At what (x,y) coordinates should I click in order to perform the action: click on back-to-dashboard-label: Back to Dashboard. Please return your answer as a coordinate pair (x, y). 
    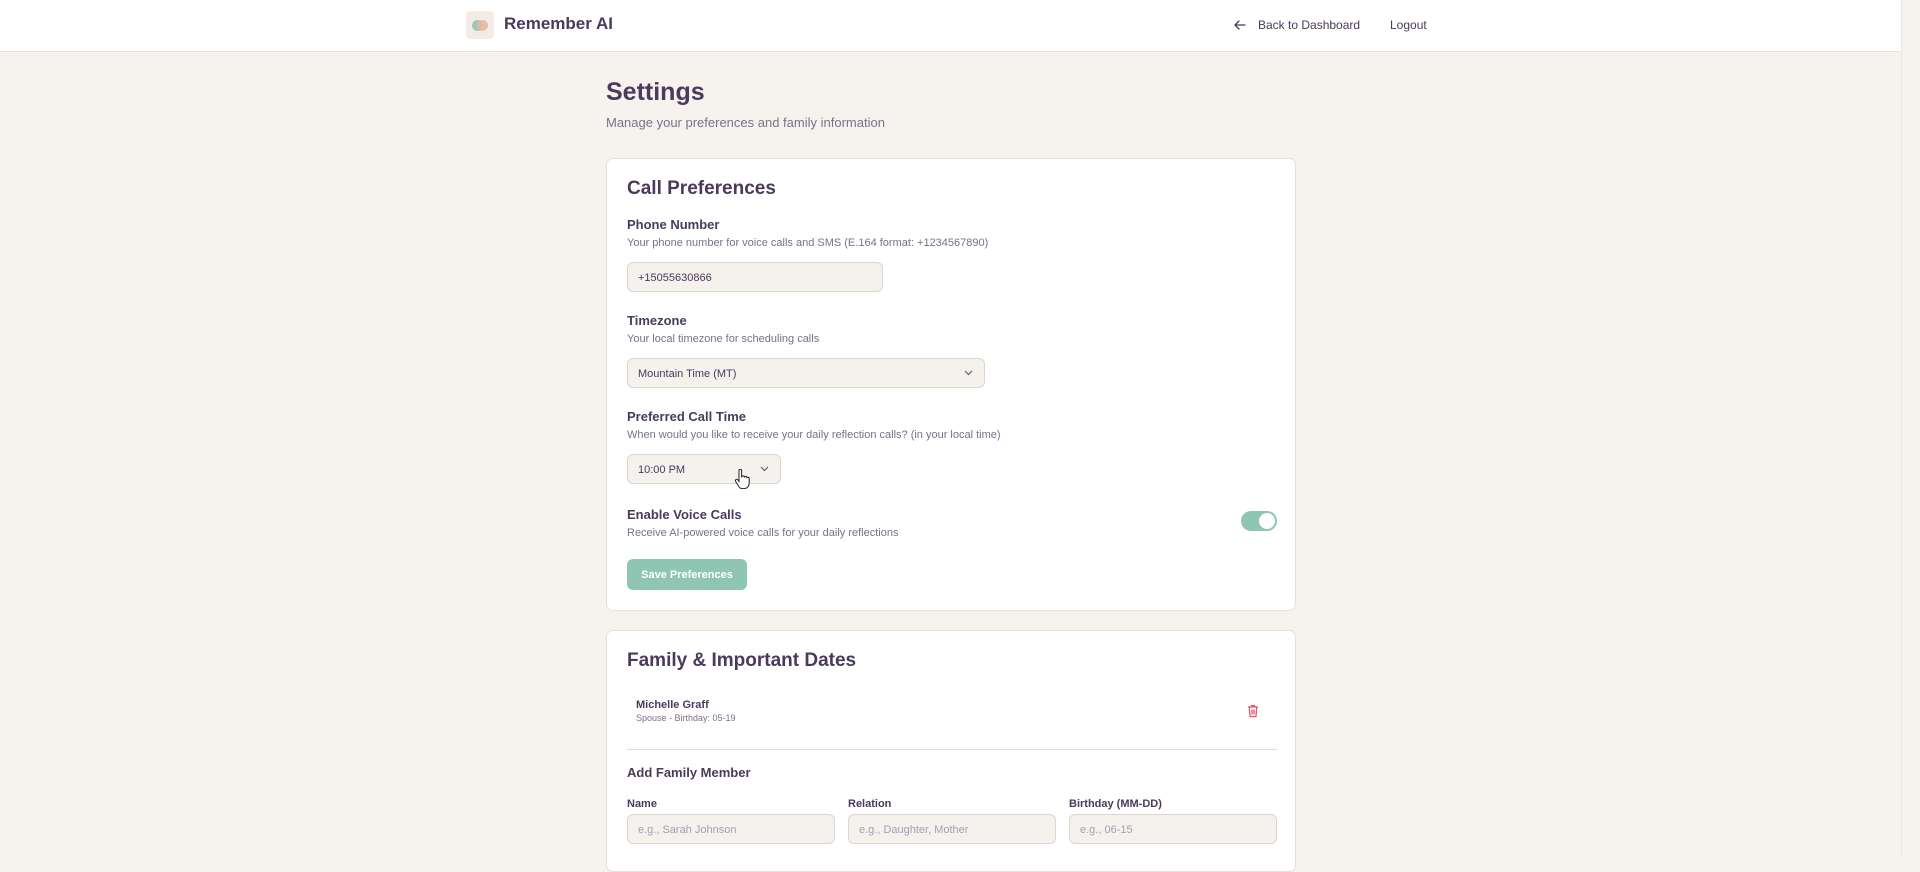
    Looking at the image, I should click on (1309, 25).